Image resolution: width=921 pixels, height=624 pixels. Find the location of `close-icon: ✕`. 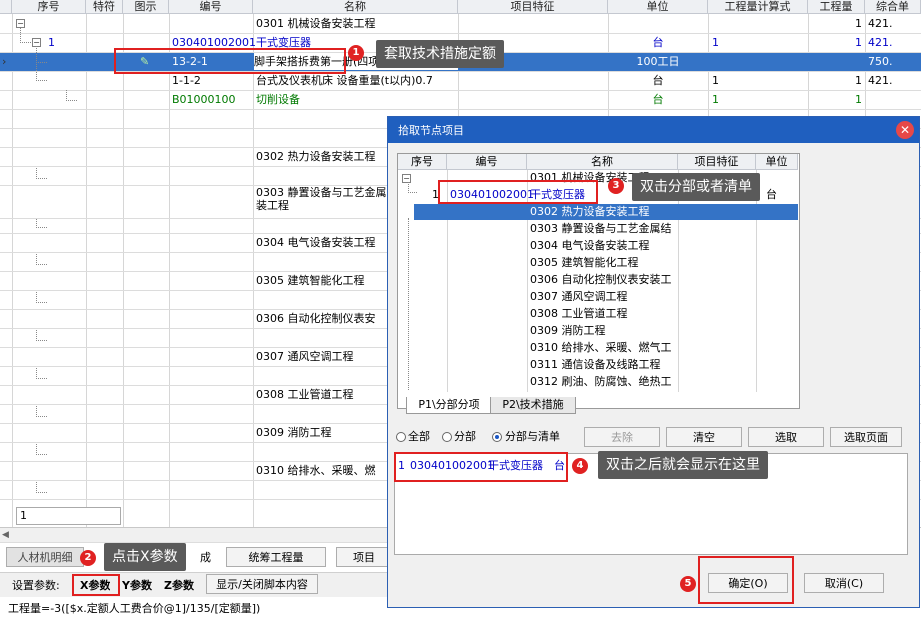

close-icon: ✕ is located at coordinates (905, 130).